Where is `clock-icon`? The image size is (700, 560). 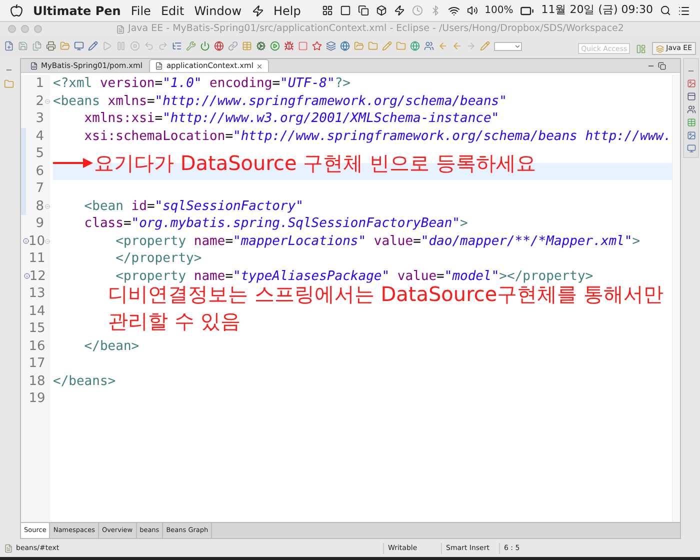 clock-icon is located at coordinates (417, 10).